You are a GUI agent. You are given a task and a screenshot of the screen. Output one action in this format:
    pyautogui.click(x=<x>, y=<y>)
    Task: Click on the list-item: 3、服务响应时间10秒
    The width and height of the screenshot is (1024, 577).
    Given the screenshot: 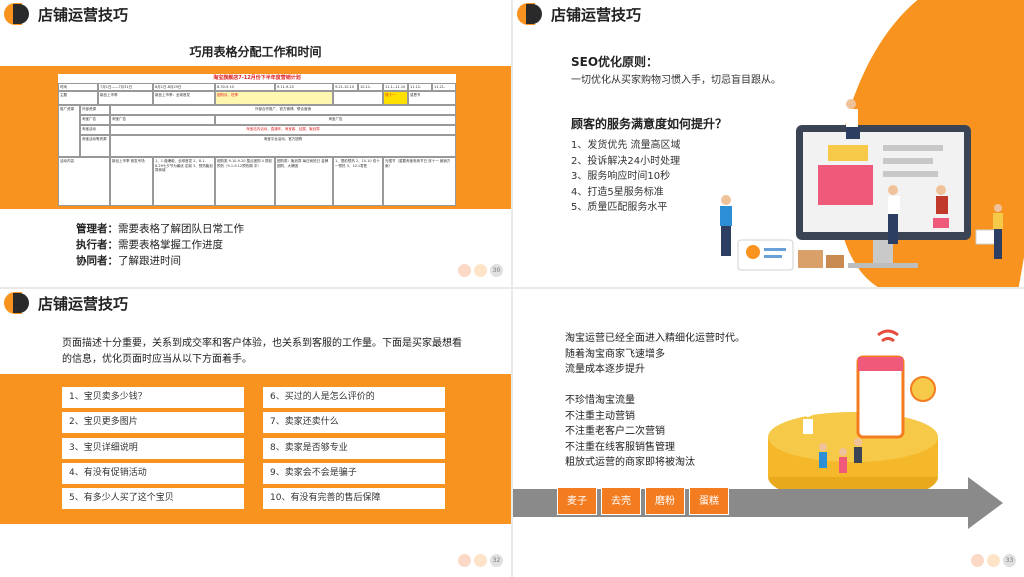 What is the action you would take?
    pyautogui.click(x=621, y=176)
    